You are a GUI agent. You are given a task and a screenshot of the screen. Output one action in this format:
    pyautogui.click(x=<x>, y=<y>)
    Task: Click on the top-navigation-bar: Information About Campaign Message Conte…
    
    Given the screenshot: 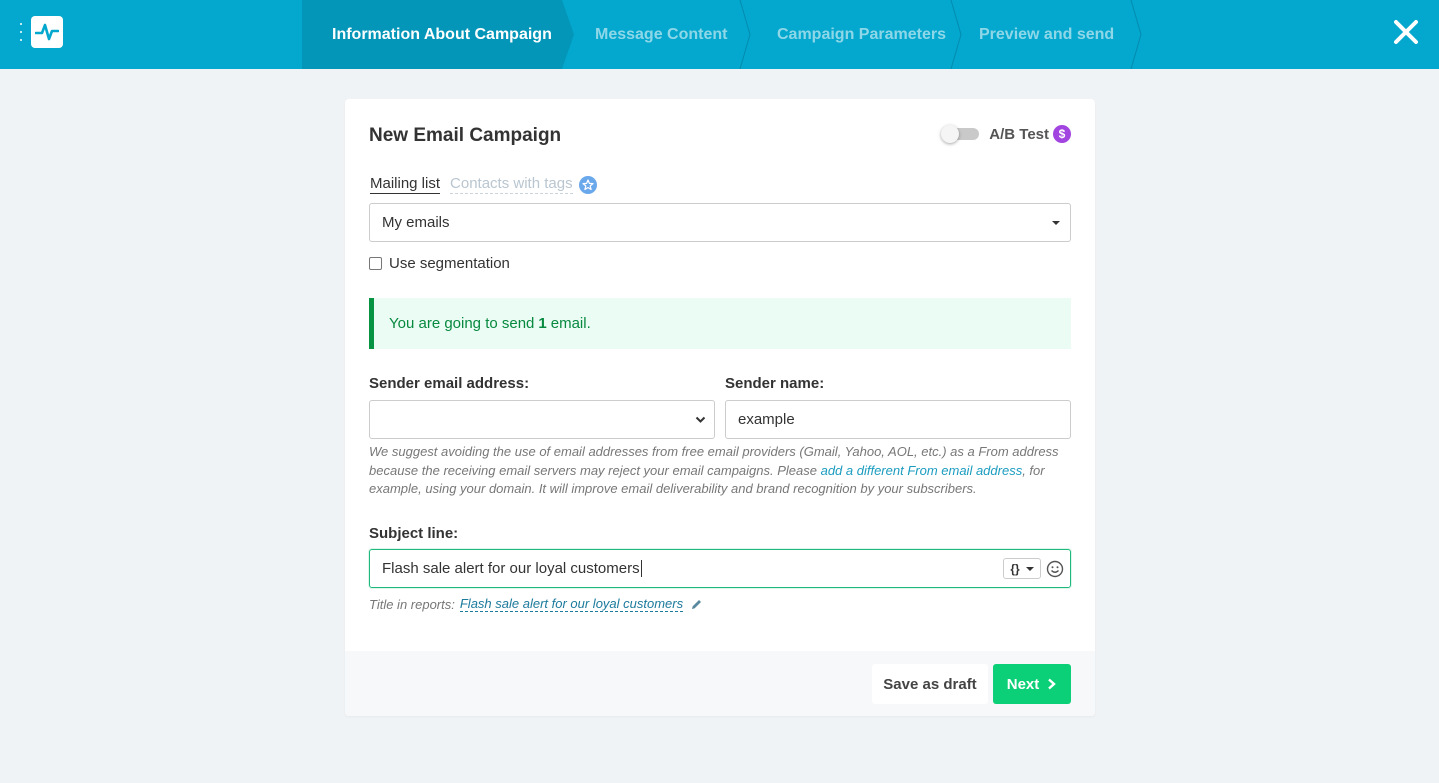 What is the action you would take?
    pyautogui.click(x=719, y=34)
    